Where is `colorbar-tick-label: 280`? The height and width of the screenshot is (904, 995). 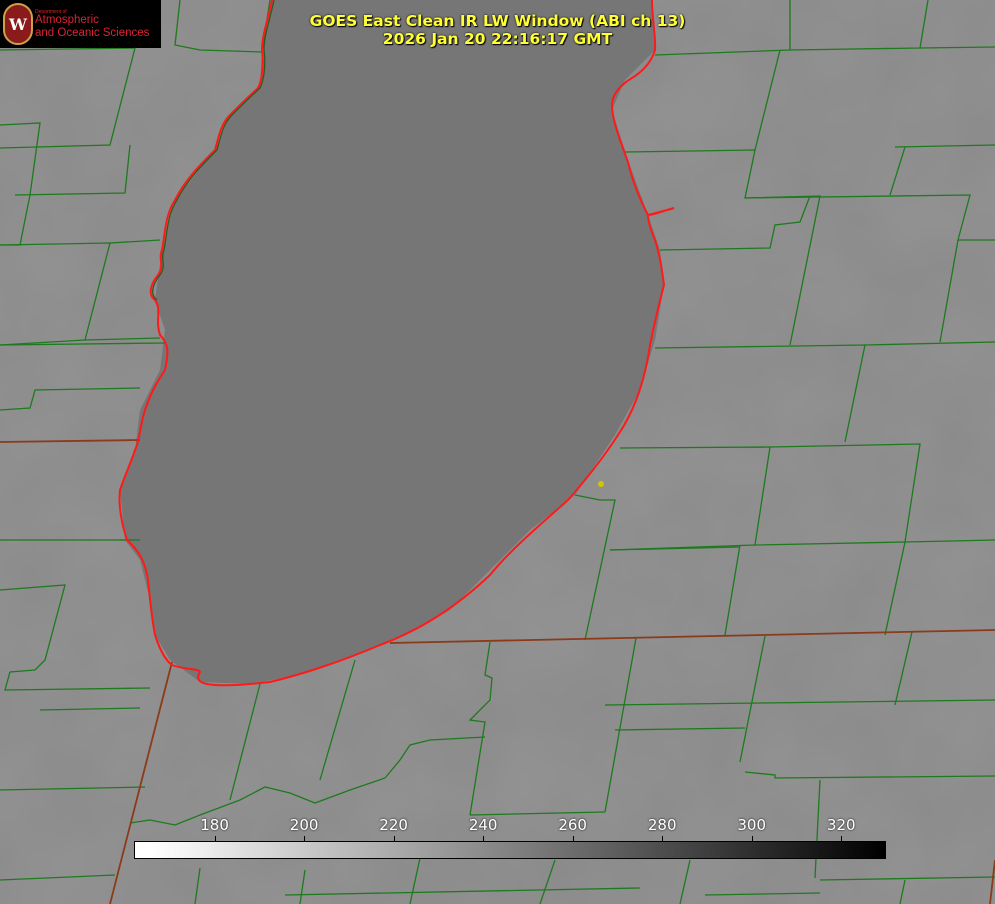
colorbar-tick-label: 280 is located at coordinates (662, 825).